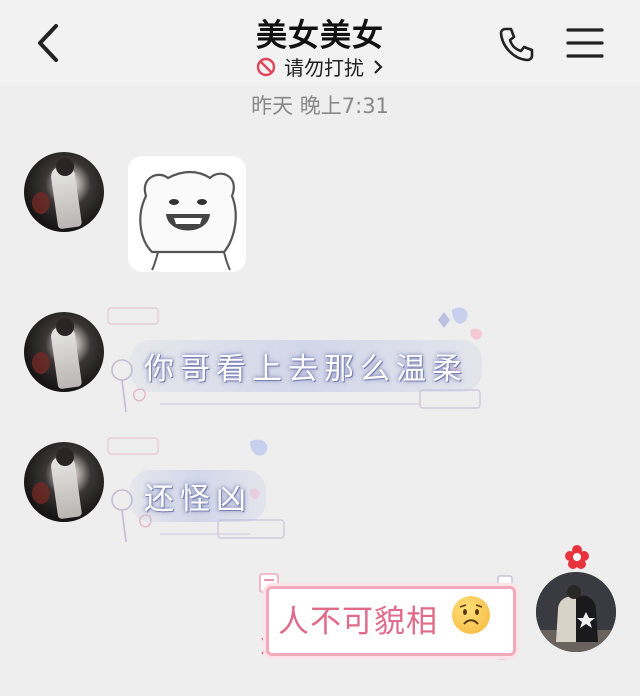  I want to click on call-button, so click(516, 44).